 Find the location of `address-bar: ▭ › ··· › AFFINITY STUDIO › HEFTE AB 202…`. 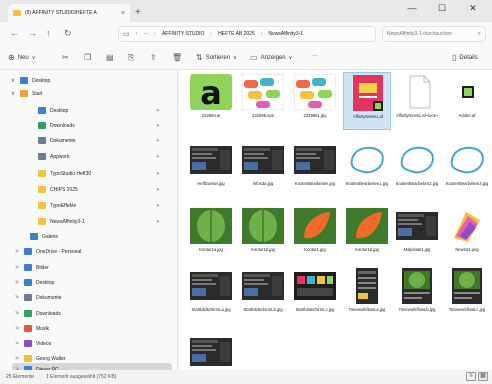

address-bar: ▭ › ··· › AFFINITY STUDIO › HEFTE AB 202… is located at coordinates (247, 34).